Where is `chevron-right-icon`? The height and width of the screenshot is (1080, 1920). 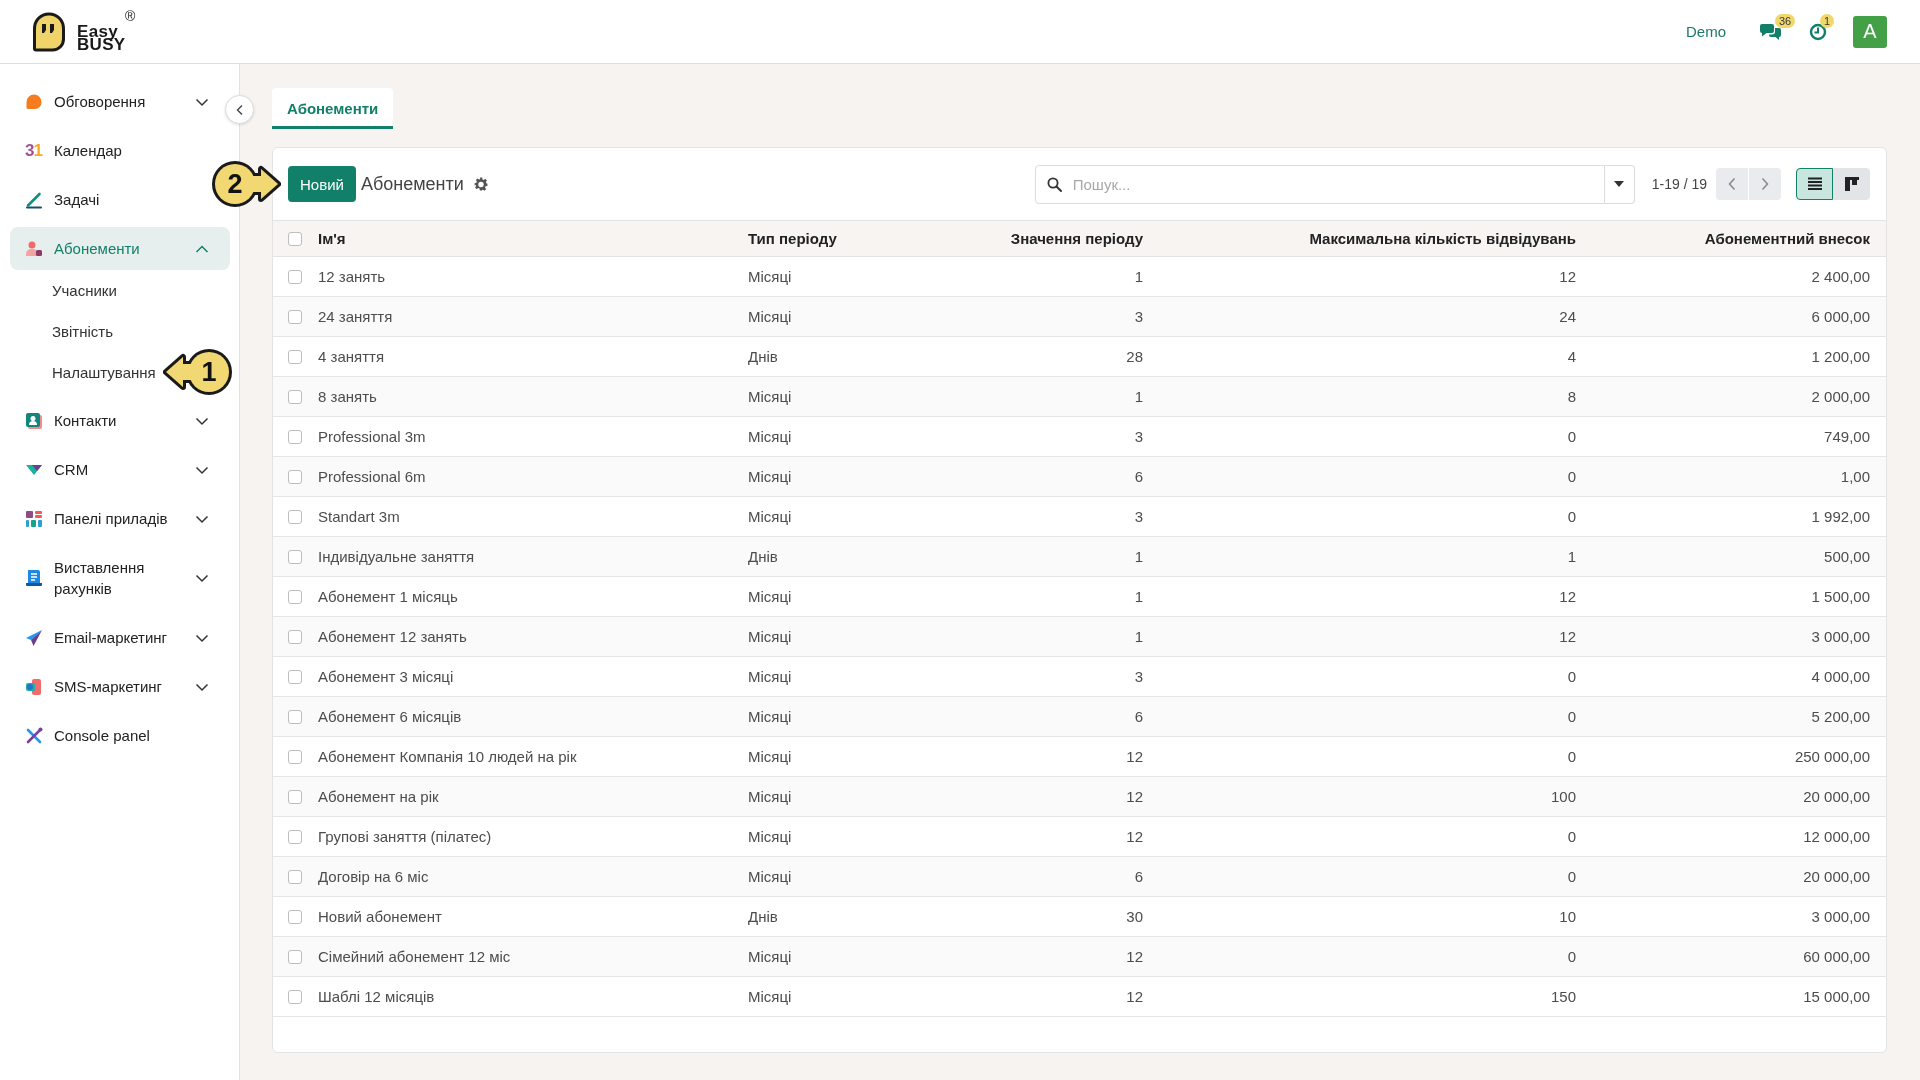
chevron-right-icon is located at coordinates (1765, 184).